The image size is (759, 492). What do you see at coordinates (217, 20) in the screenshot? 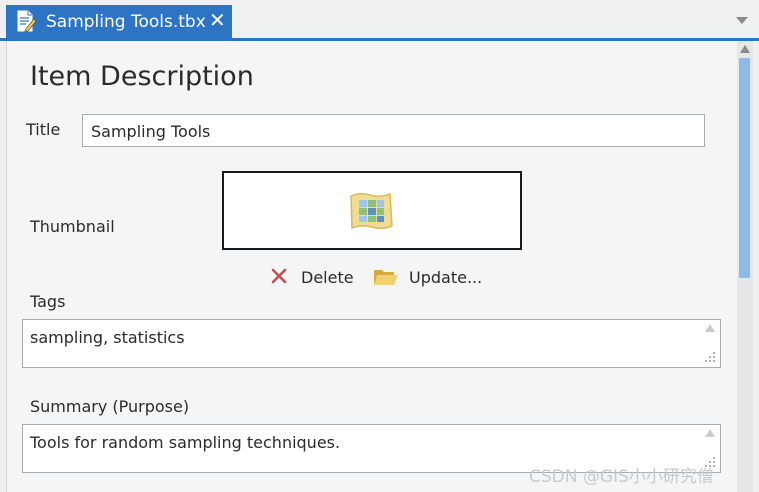
I see `close-tab-button: ✕` at bounding box center [217, 20].